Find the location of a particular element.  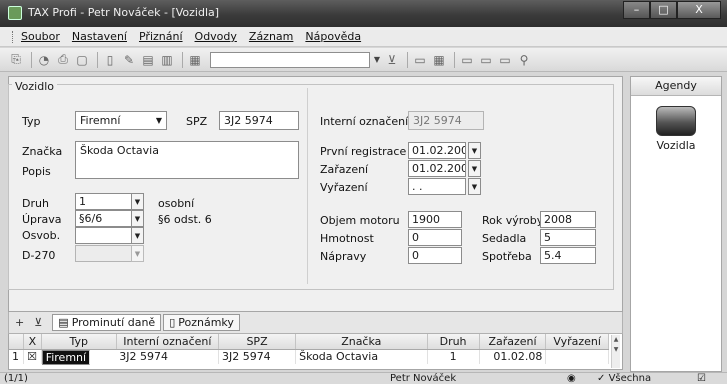

agendy-panel: Agendy Vozidla is located at coordinates (676, 224).